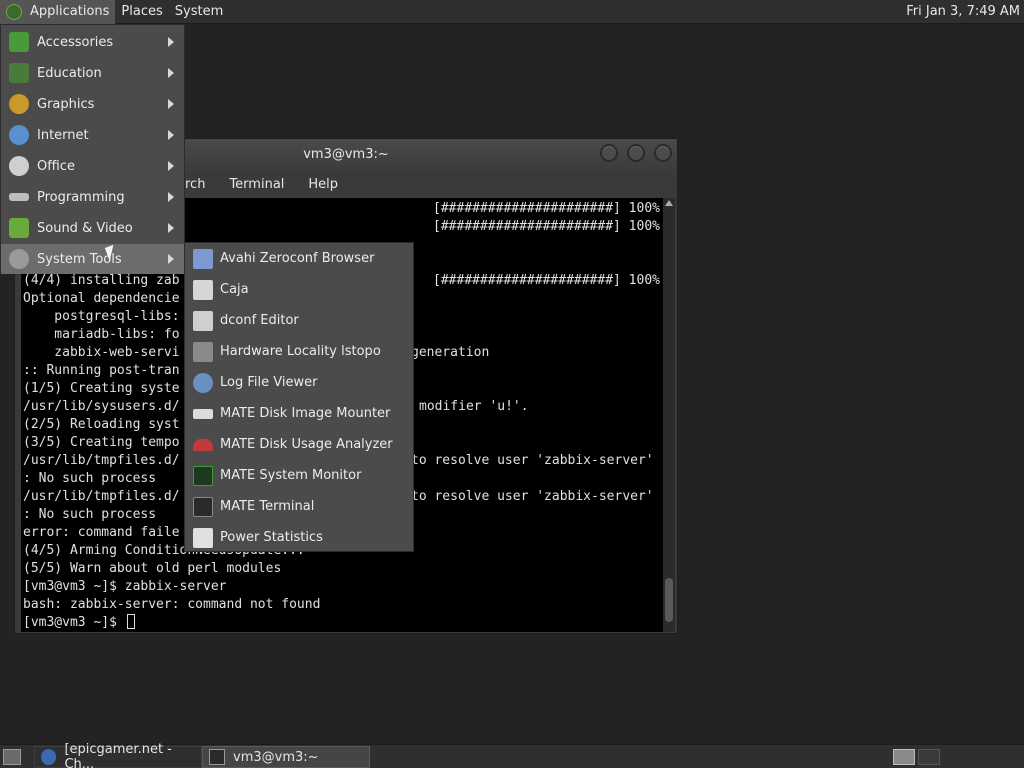  Describe the element at coordinates (546, 280) in the screenshot. I see `progress-text: [######################] 100%` at that location.